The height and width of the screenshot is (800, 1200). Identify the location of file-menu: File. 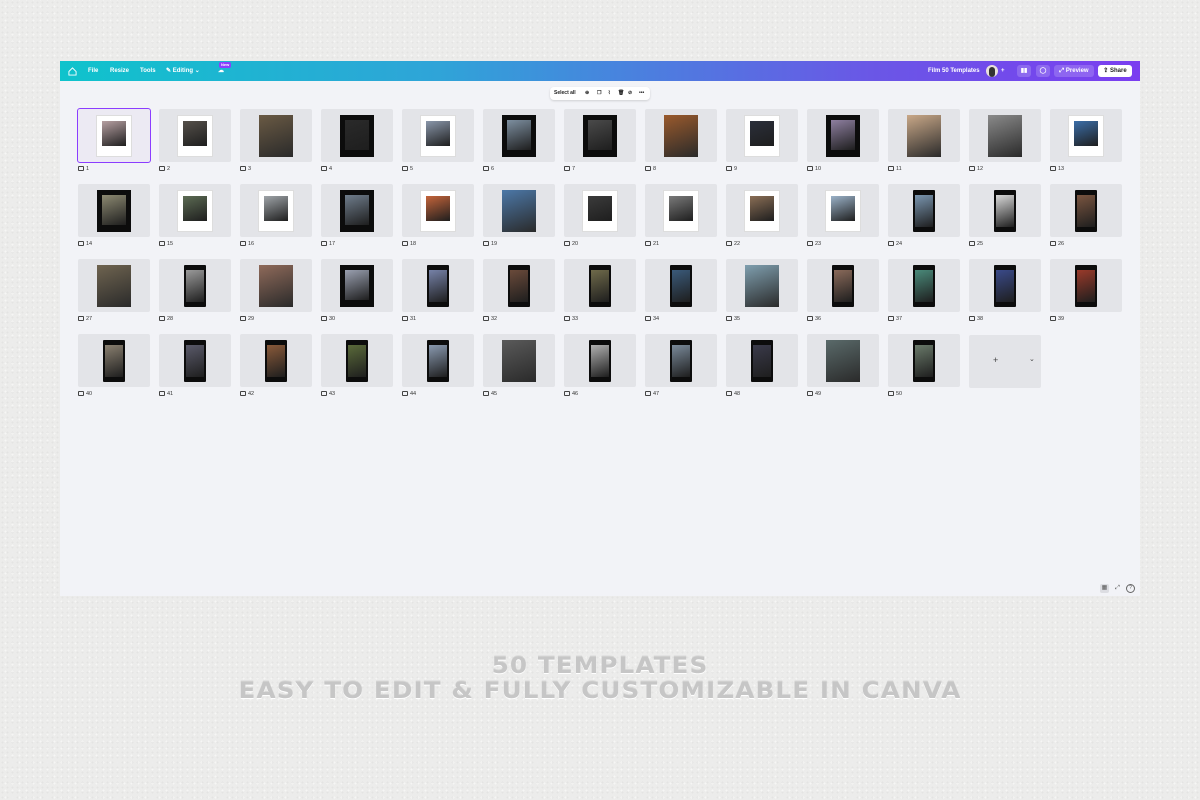
(93, 71).